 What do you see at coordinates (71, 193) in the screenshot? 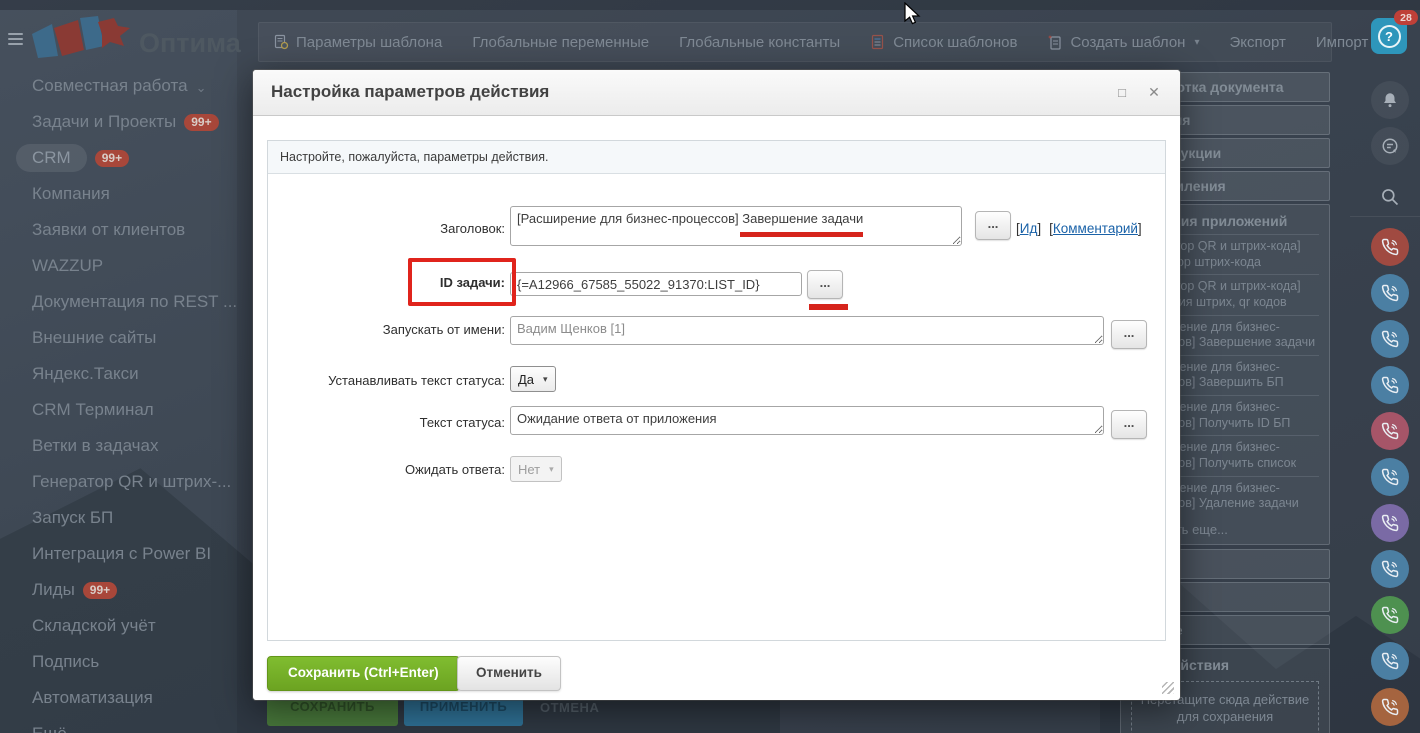
I see `sidebar-item-label: Компания` at bounding box center [71, 193].